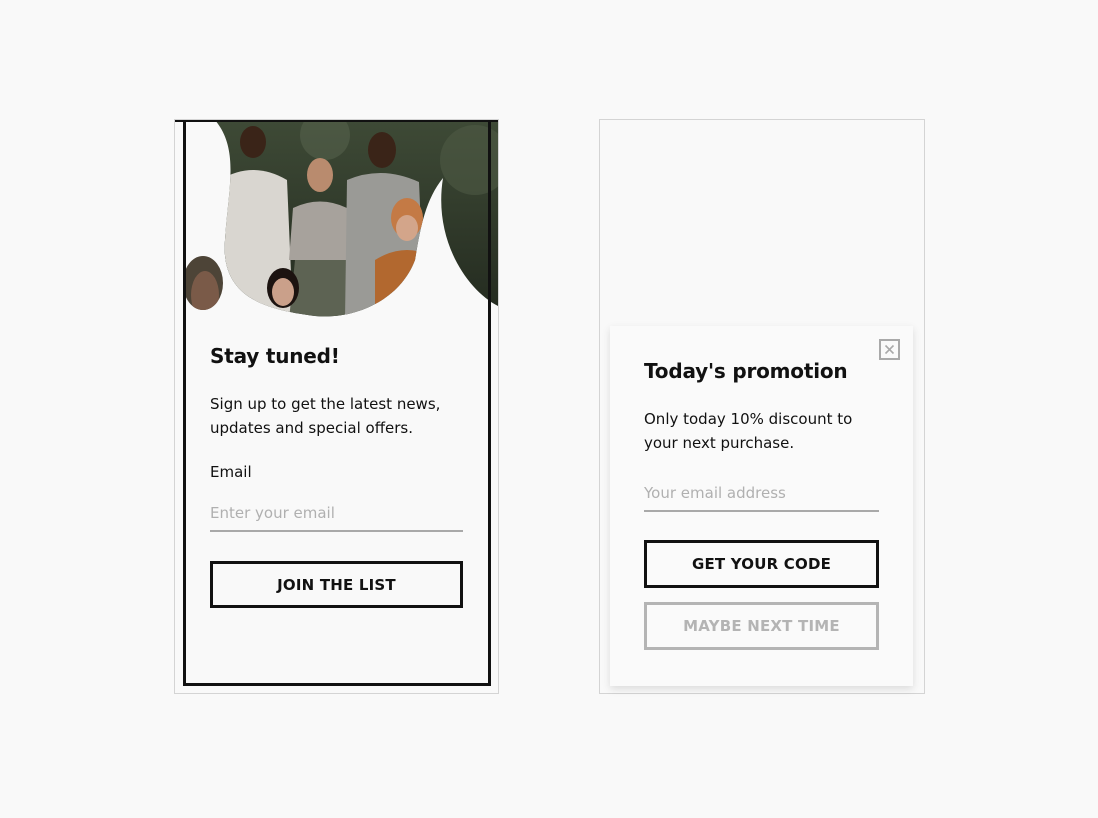 The image size is (1098, 818). I want to click on maybe-next-time-button: MAYBE NEXT TIME, so click(761, 626).